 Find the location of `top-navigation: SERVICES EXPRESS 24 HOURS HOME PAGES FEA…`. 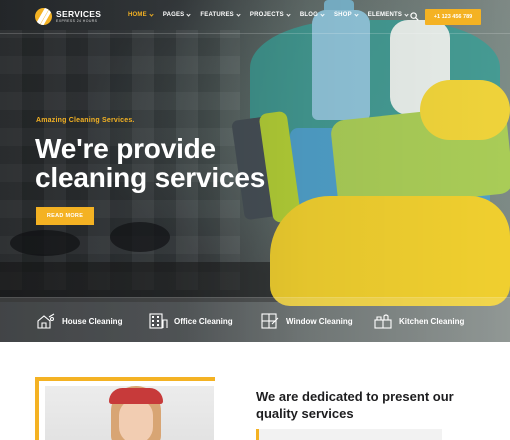

top-navigation: SERVICES EXPRESS 24 HOURS HOME PAGES FEA… is located at coordinates (255, 17).